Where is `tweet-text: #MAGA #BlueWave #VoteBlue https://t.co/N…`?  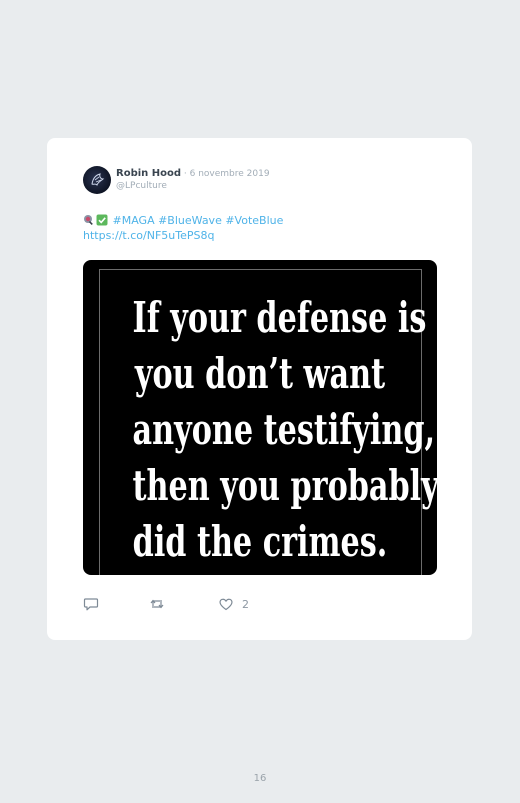
tweet-text: #MAGA #BlueWave #VoteBlue https://t.co/N… is located at coordinates (183, 228).